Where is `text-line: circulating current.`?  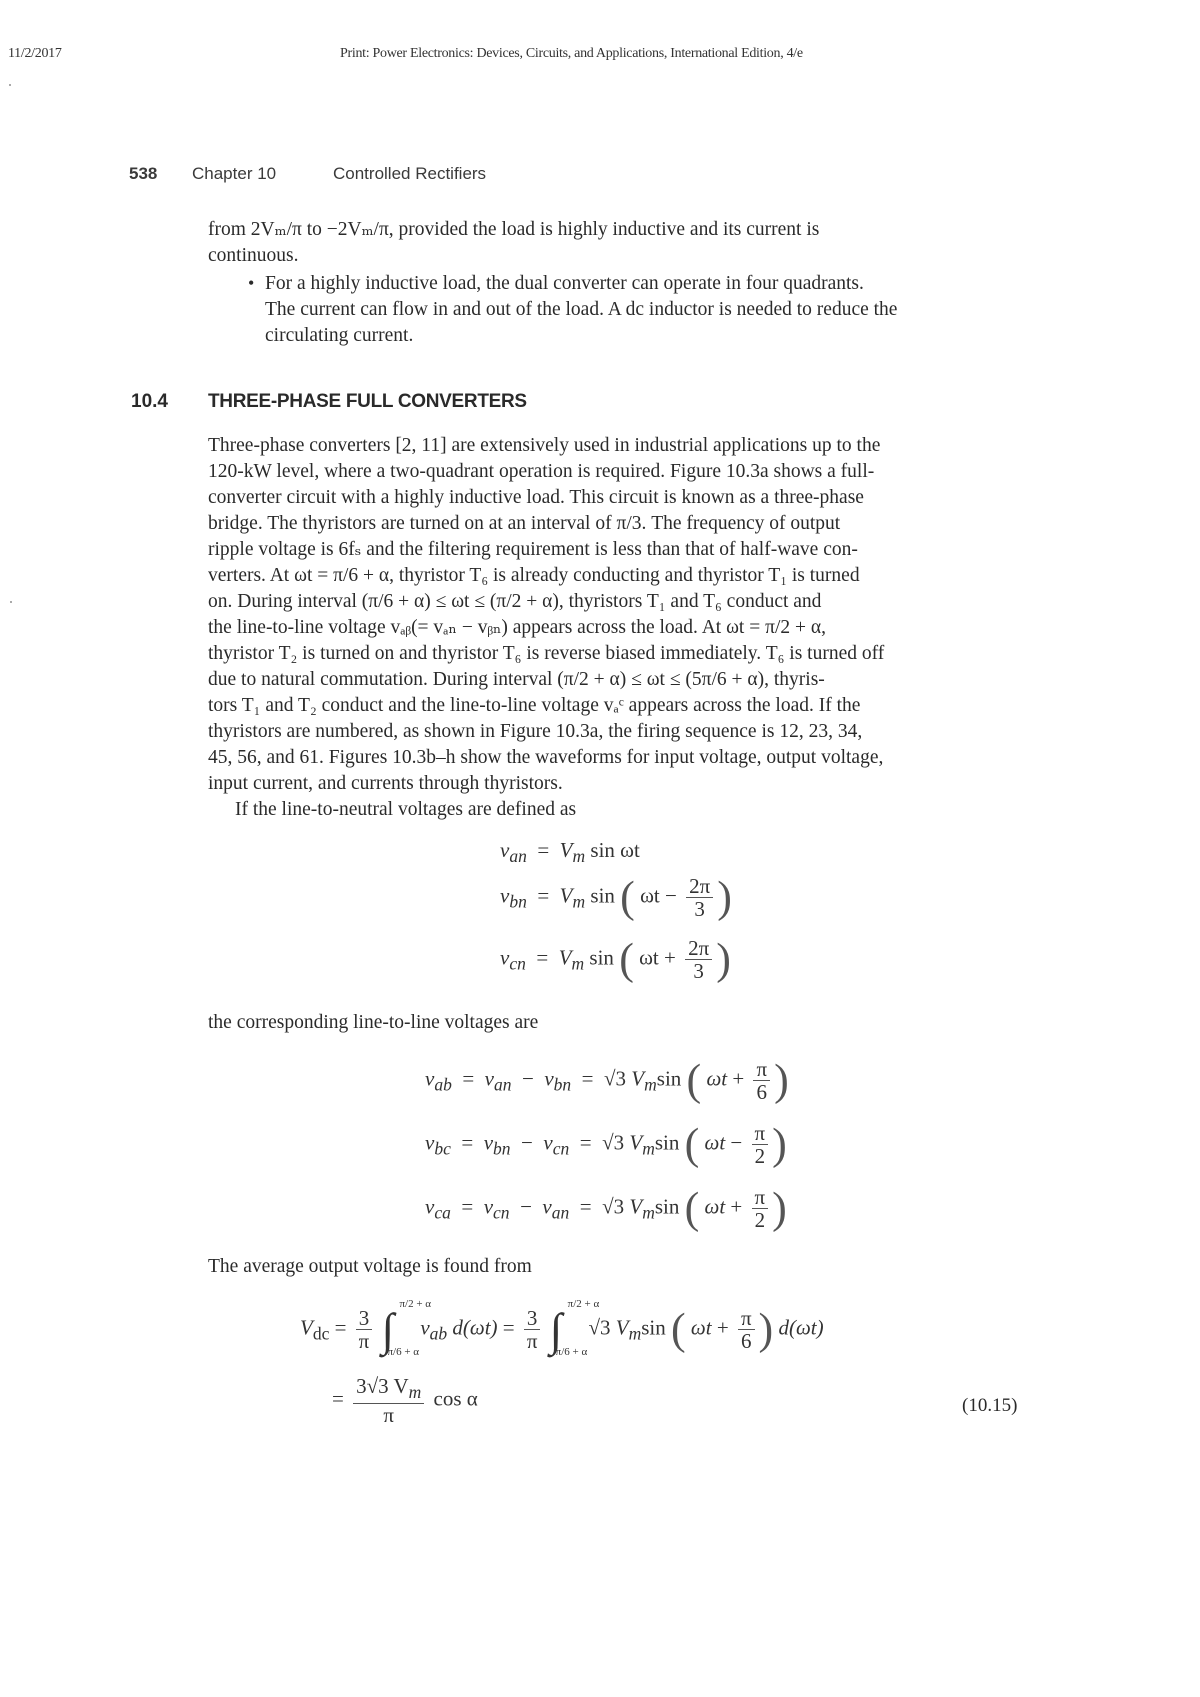
text-line: circulating current. is located at coordinates (339, 335).